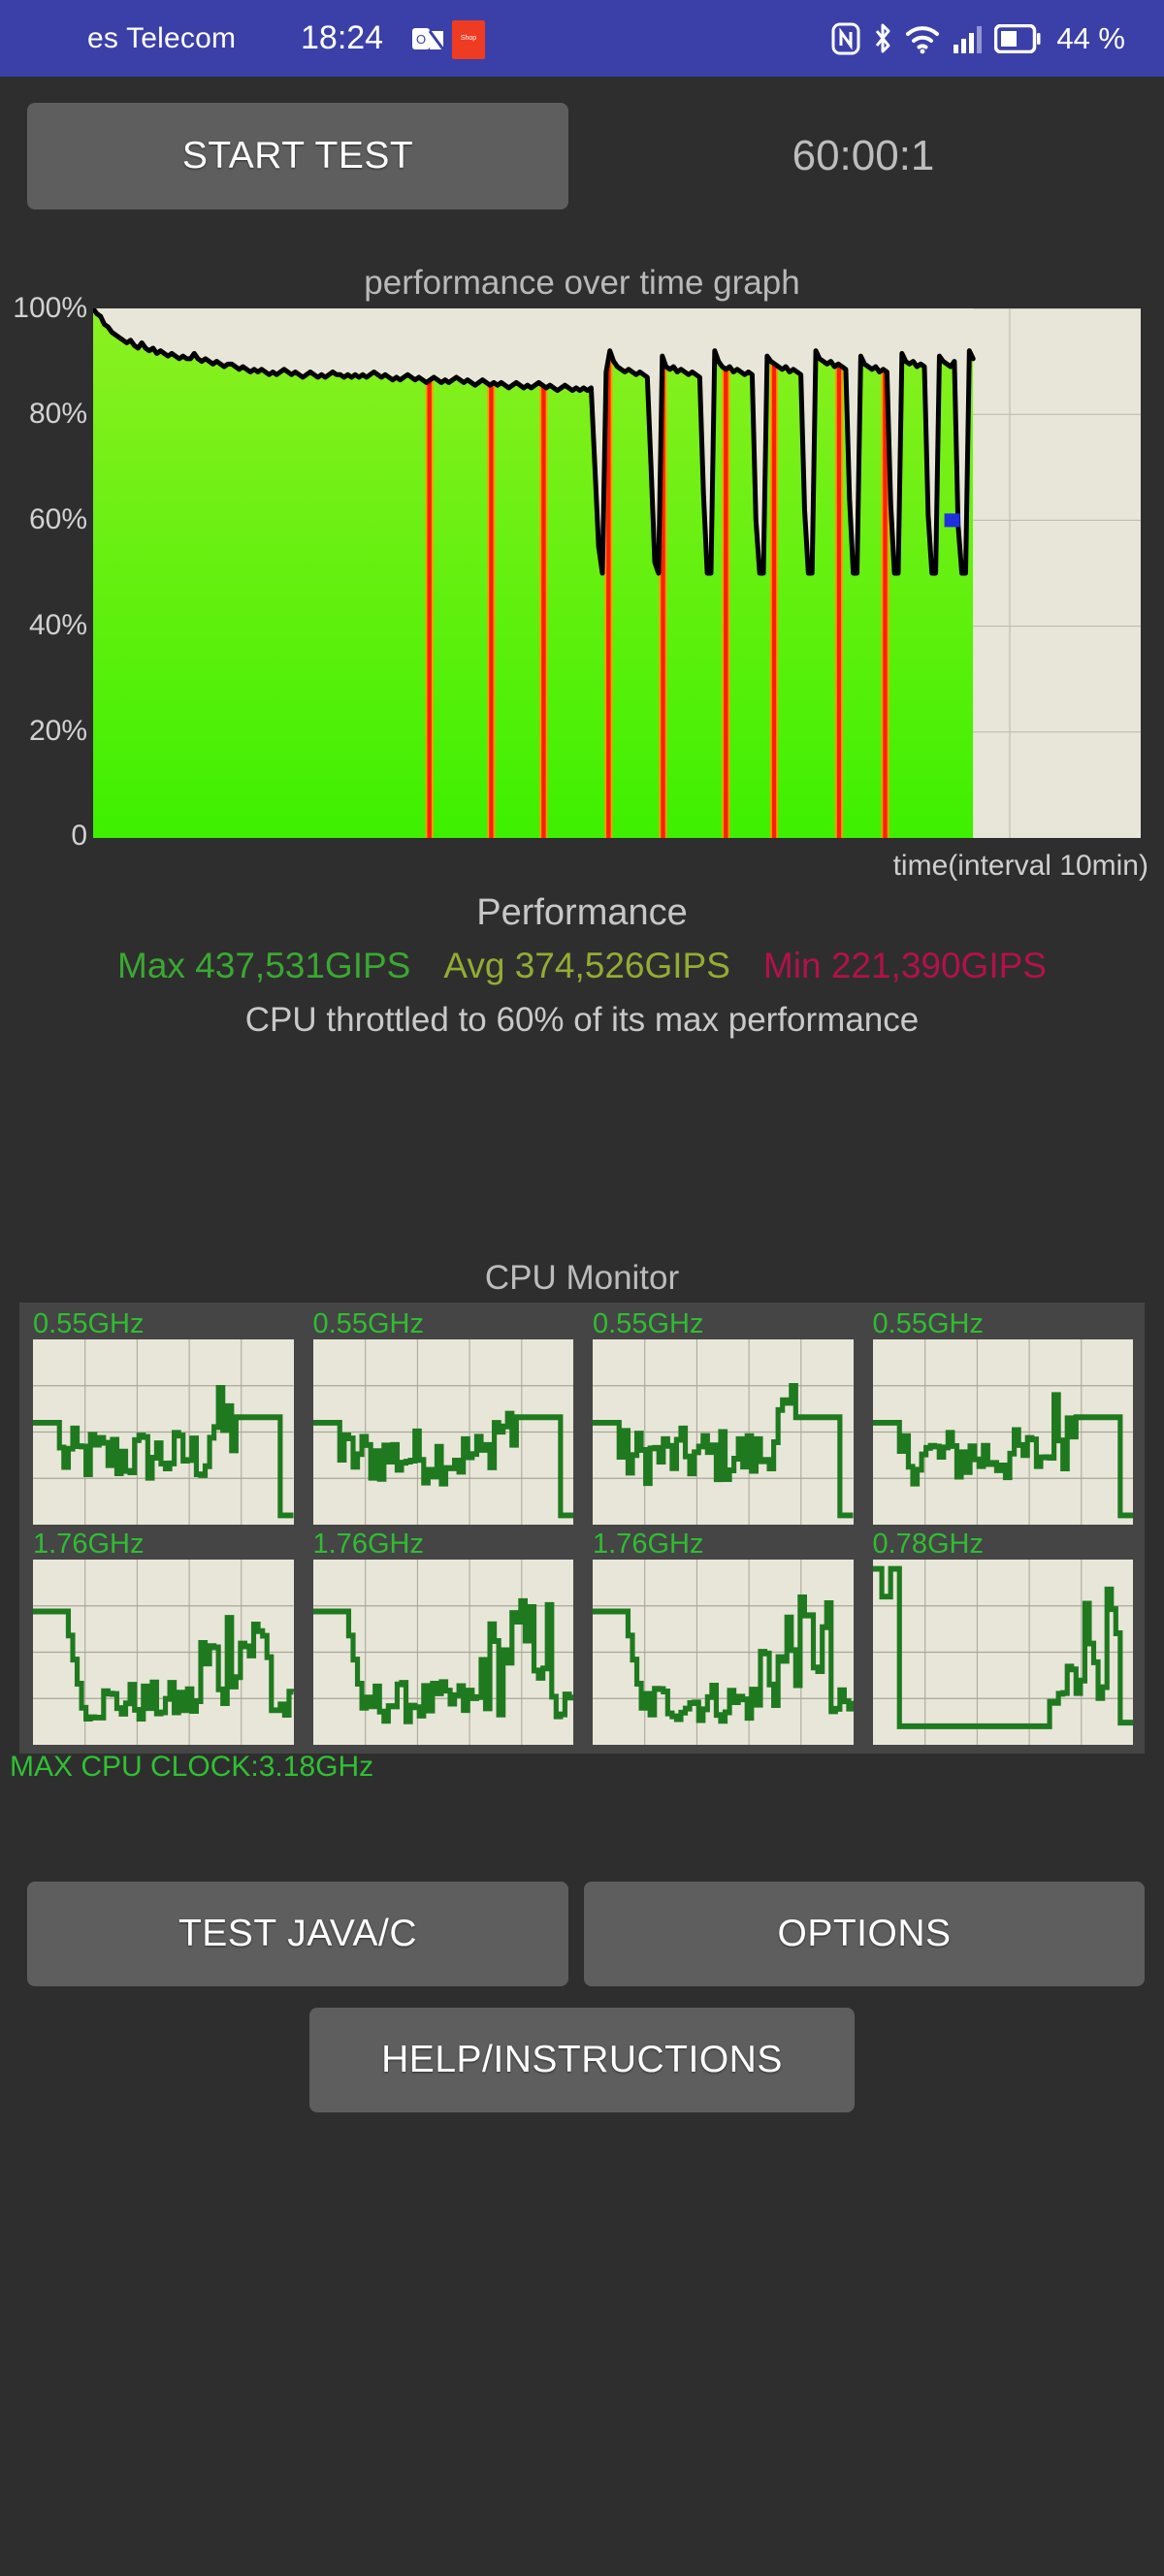  I want to click on min-stat: Min 221,390GIPS, so click(905, 966).